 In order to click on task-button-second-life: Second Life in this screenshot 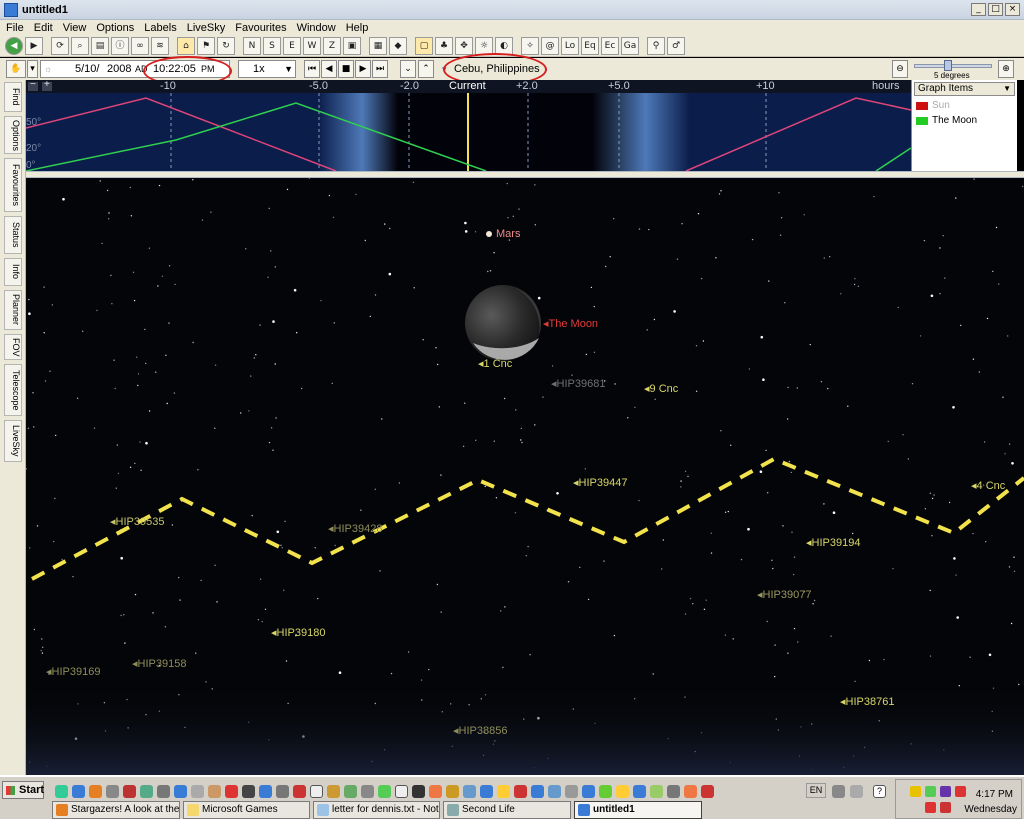, I will do `click(507, 810)`.